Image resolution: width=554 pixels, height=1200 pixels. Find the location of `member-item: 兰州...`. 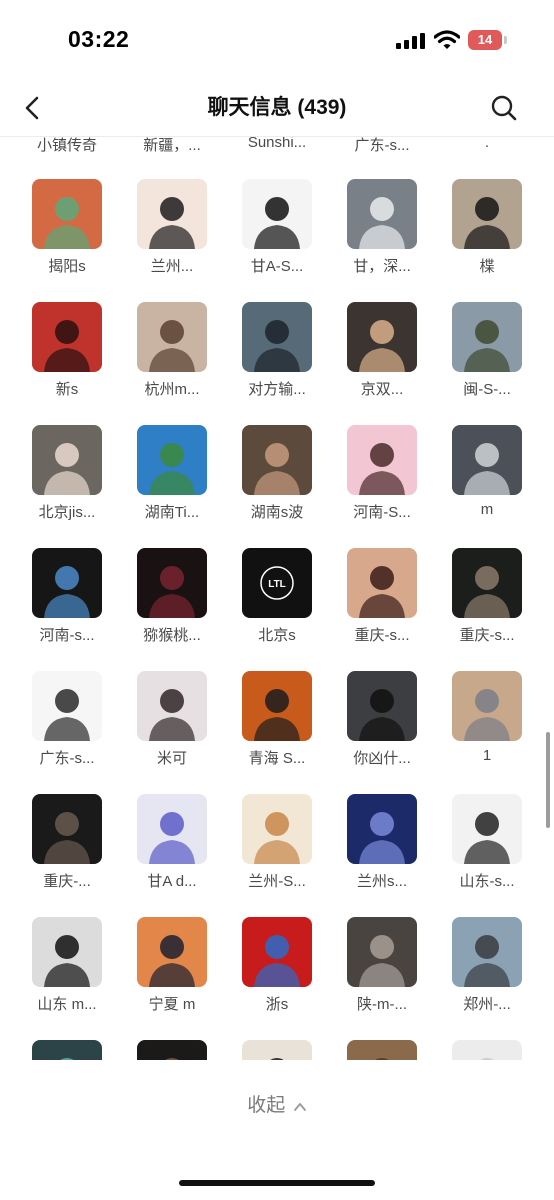

member-item: 兰州... is located at coordinates (172, 235).